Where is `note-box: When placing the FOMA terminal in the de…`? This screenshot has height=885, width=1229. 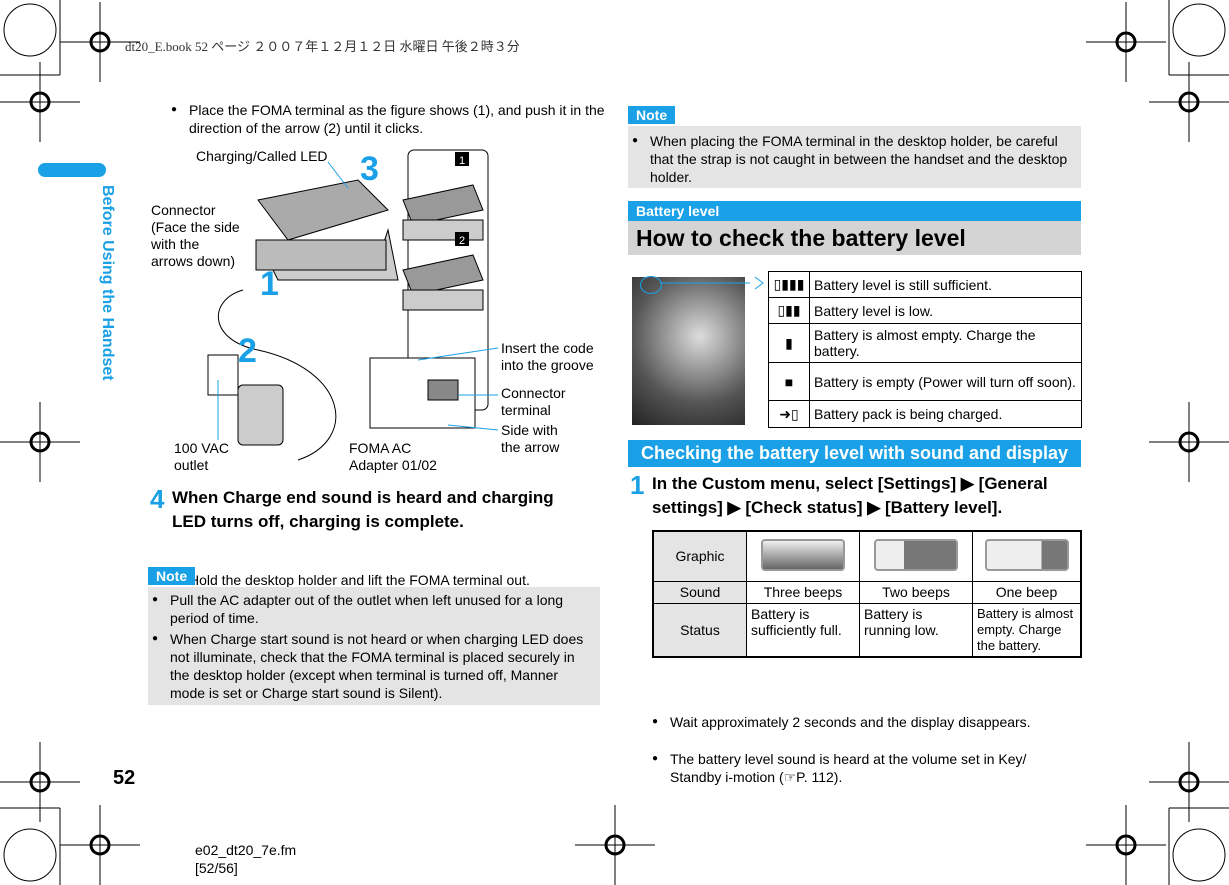
note-box: When placing the FOMA terminal in the de… is located at coordinates (854, 157).